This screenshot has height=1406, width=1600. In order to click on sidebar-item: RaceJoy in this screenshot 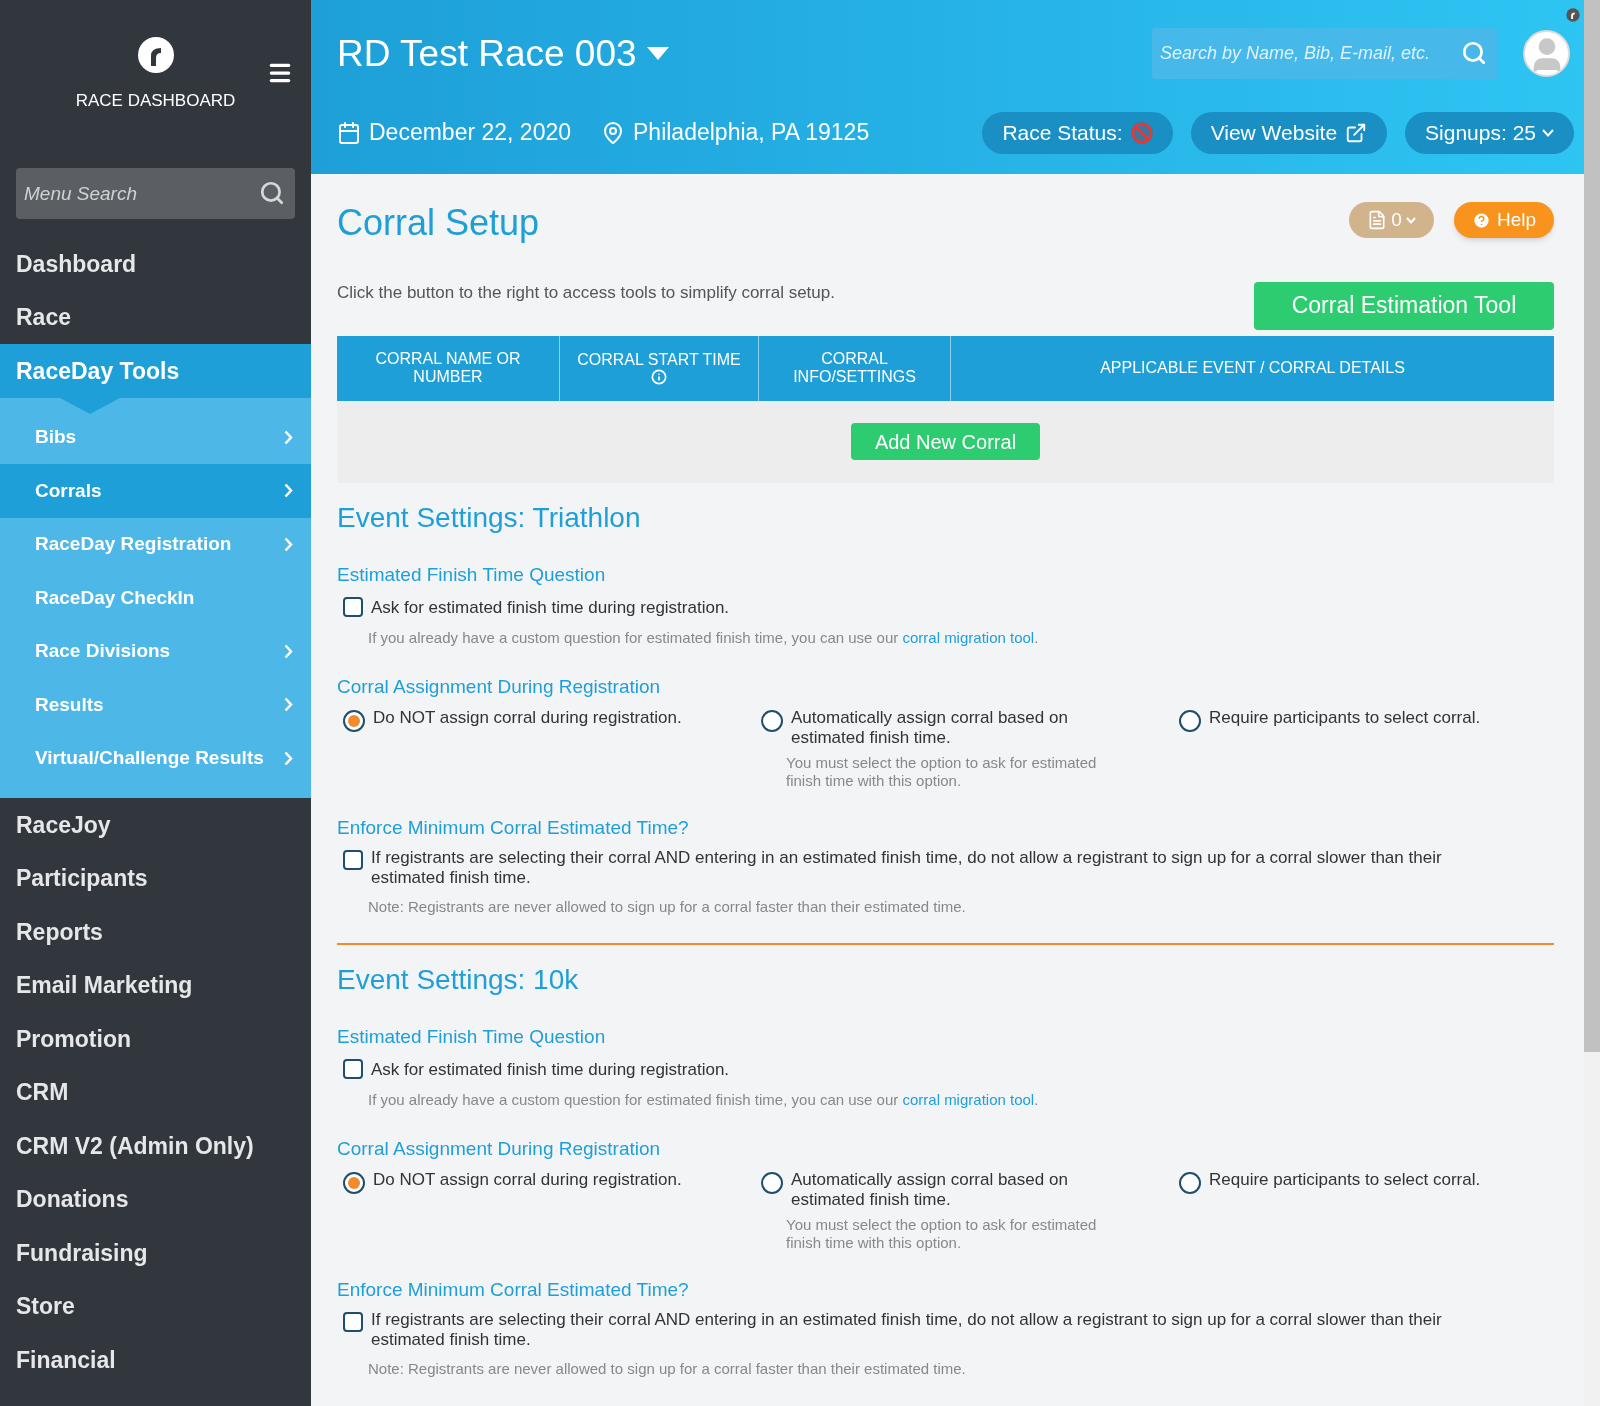, I will do `click(155, 825)`.